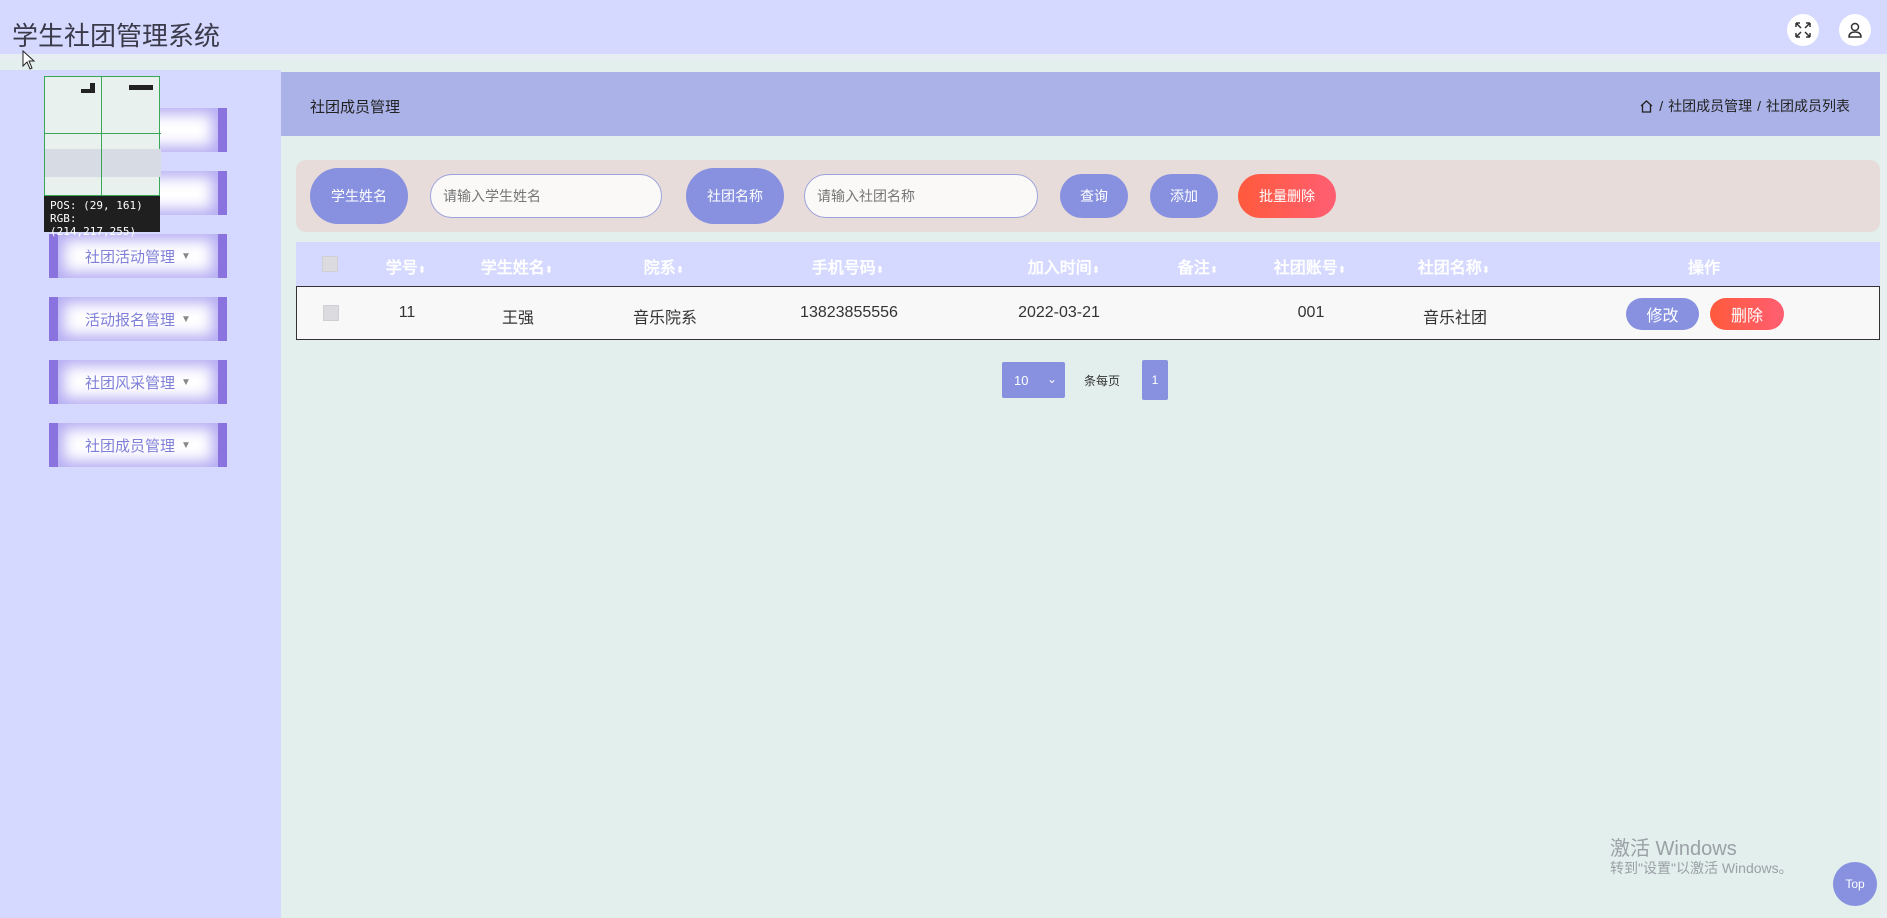 Image resolution: width=1887 pixels, height=918 pixels. I want to click on cell-name: 王强, so click(518, 318).